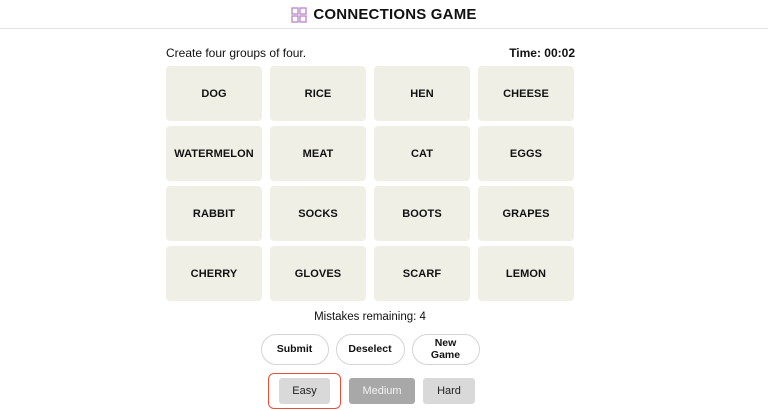 This screenshot has width=768, height=410. I want to click on selected-difficulty-highlight: Easy, so click(304, 390).